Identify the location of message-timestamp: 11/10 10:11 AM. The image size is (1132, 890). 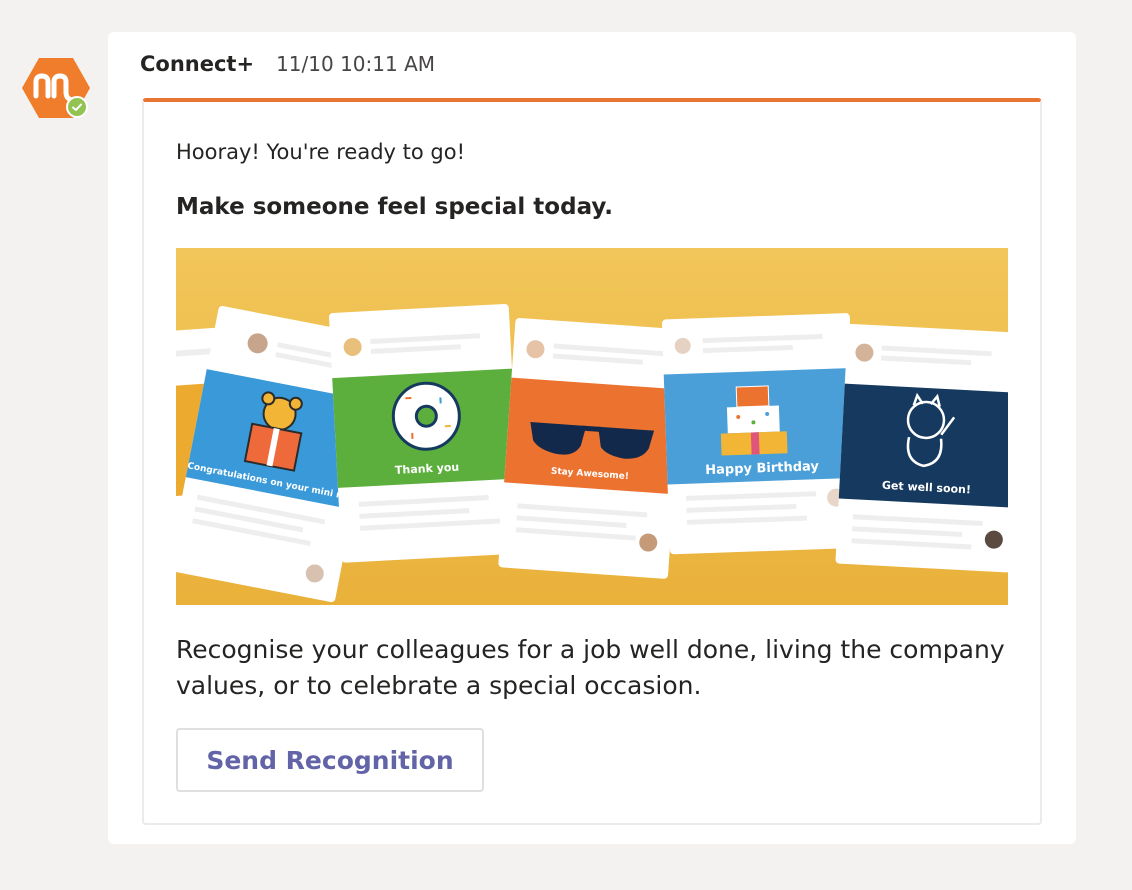
(356, 64).